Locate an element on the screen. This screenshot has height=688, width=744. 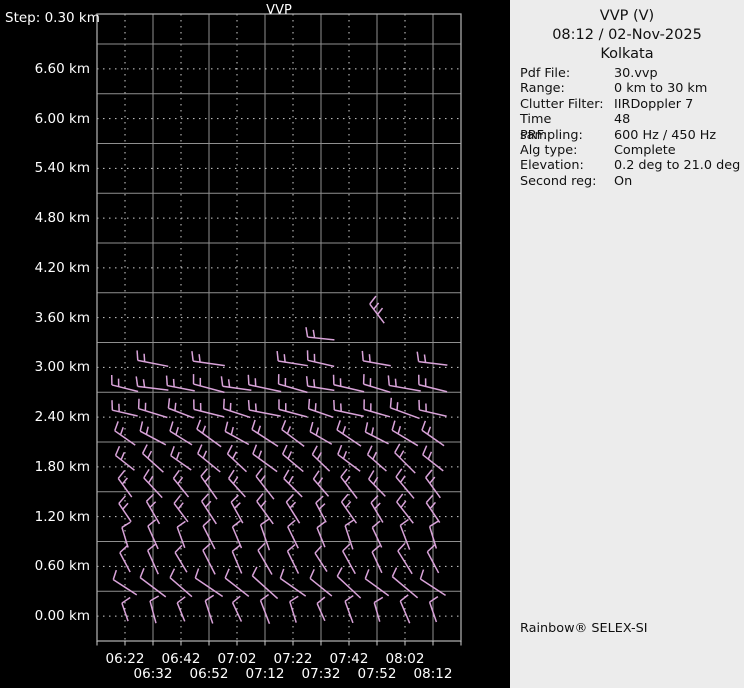
info-field-label: Clutter Filter: is located at coordinates (562, 104).